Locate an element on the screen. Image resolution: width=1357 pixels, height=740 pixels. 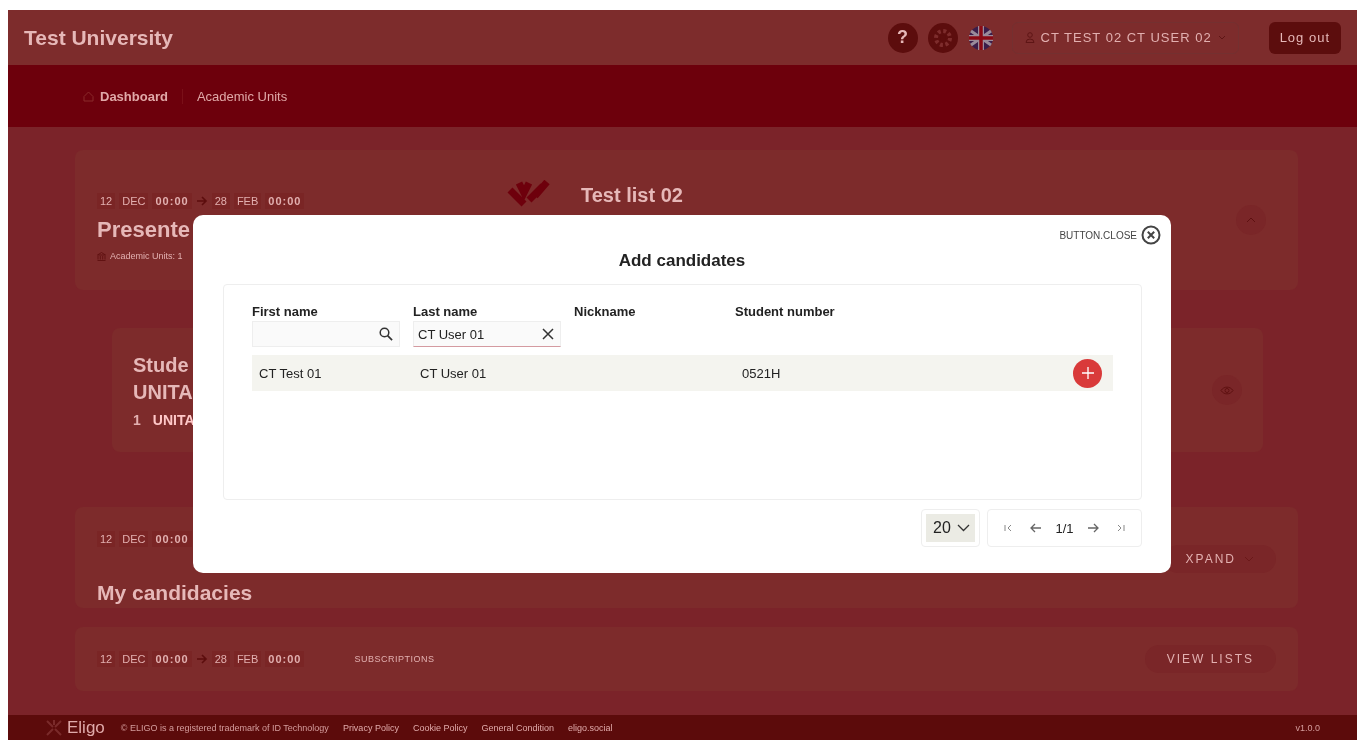
unit-label: UNITA is located at coordinates (173, 420).